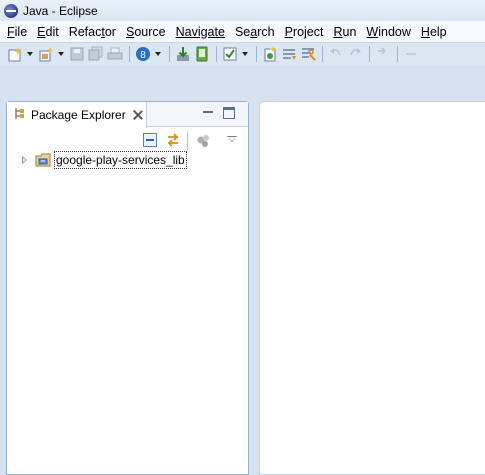  Describe the element at coordinates (48, 32) in the screenshot. I see `menu-edit: Edit` at that location.